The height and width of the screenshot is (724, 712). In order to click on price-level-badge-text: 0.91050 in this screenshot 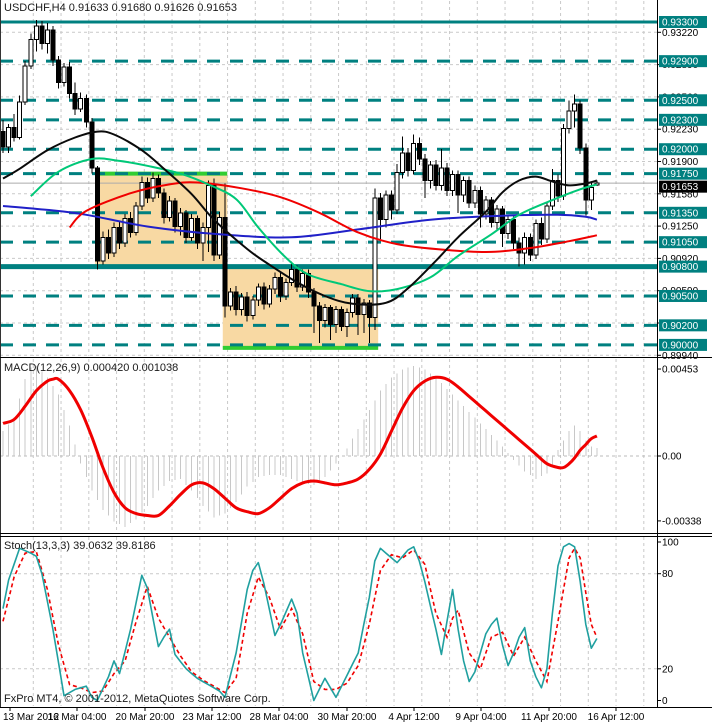, I will do `click(680, 243)`.